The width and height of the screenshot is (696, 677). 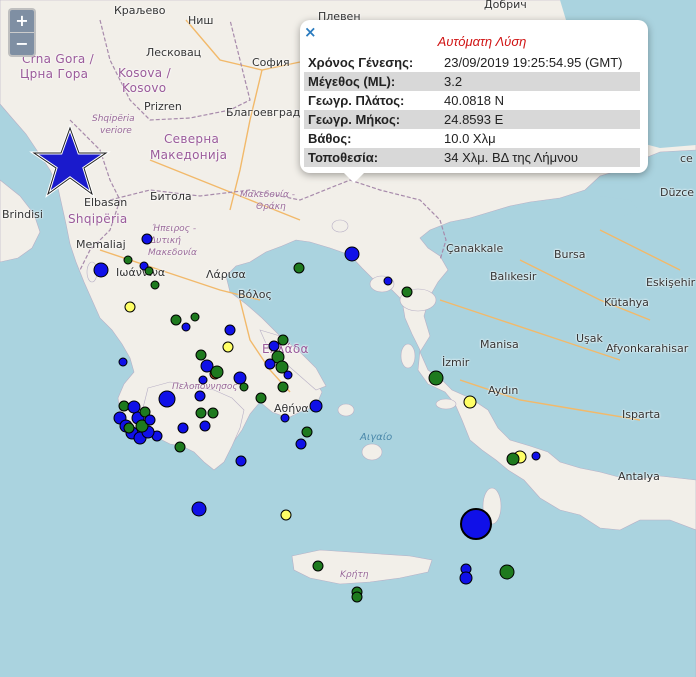 I want to click on detail-value: 40.0818 N, so click(x=474, y=100).